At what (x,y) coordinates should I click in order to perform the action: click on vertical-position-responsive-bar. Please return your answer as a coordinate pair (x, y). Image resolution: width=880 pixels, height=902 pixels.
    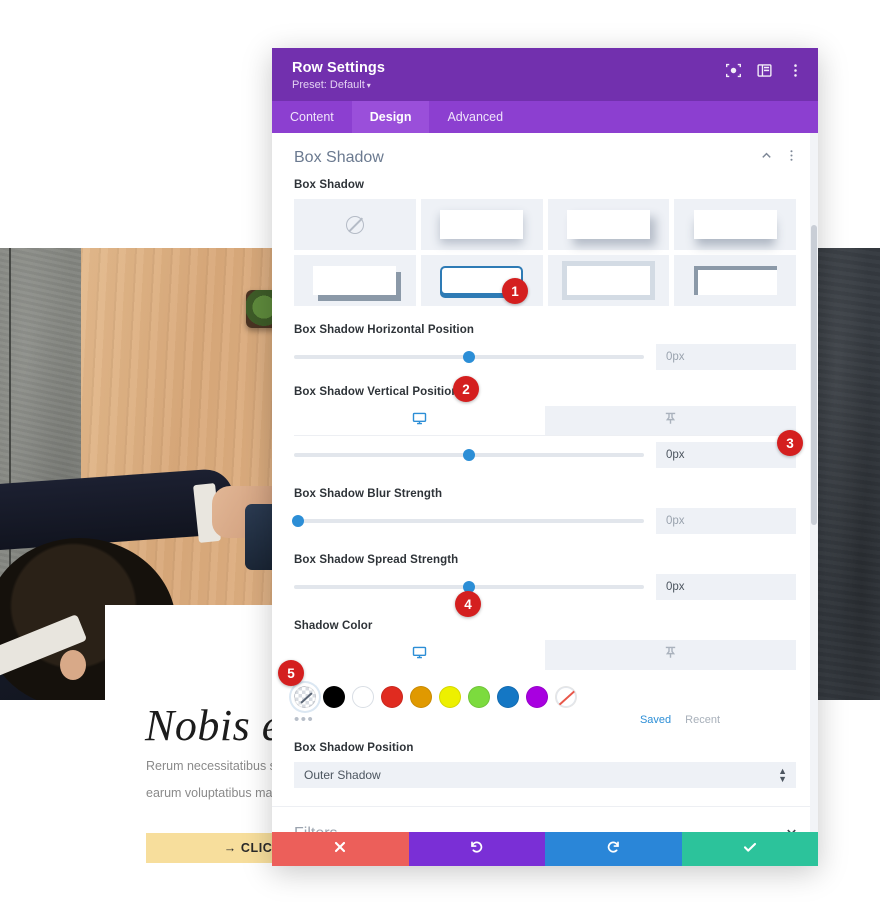
    Looking at the image, I should click on (545, 421).